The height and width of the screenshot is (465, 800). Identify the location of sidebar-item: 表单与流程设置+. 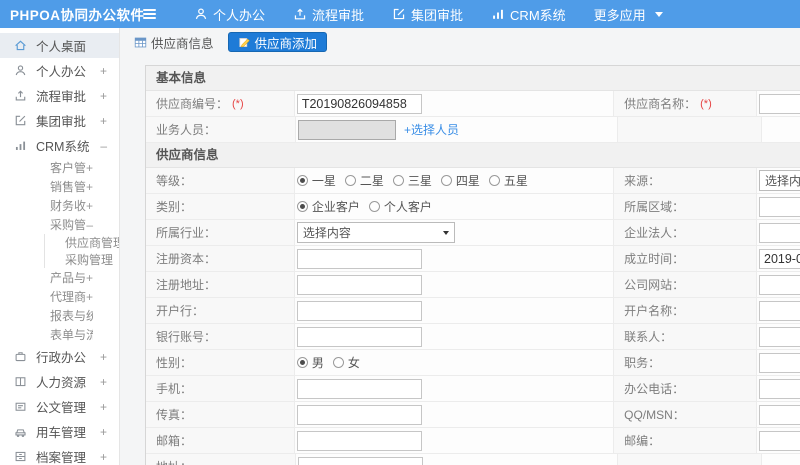
(59, 334).